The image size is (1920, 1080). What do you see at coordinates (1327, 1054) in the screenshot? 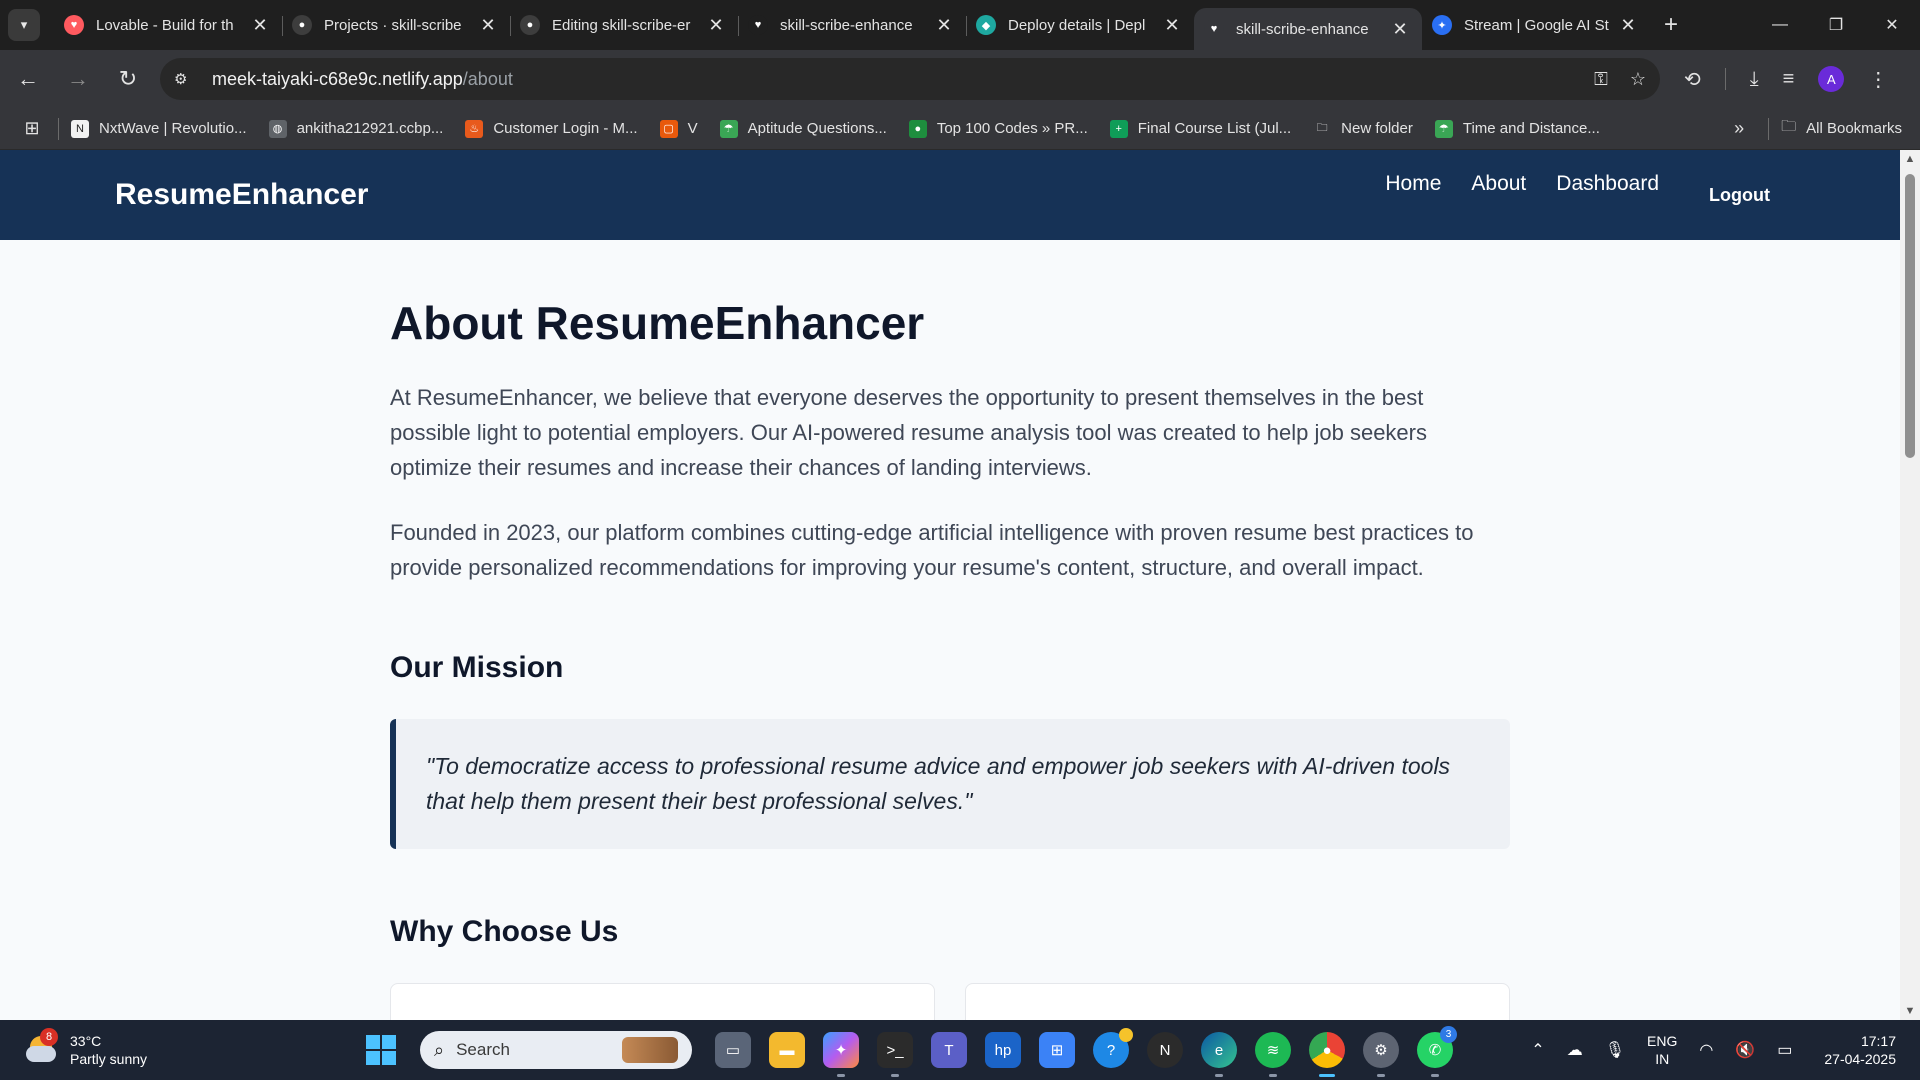
I see `chrome-icon: ●` at bounding box center [1327, 1054].